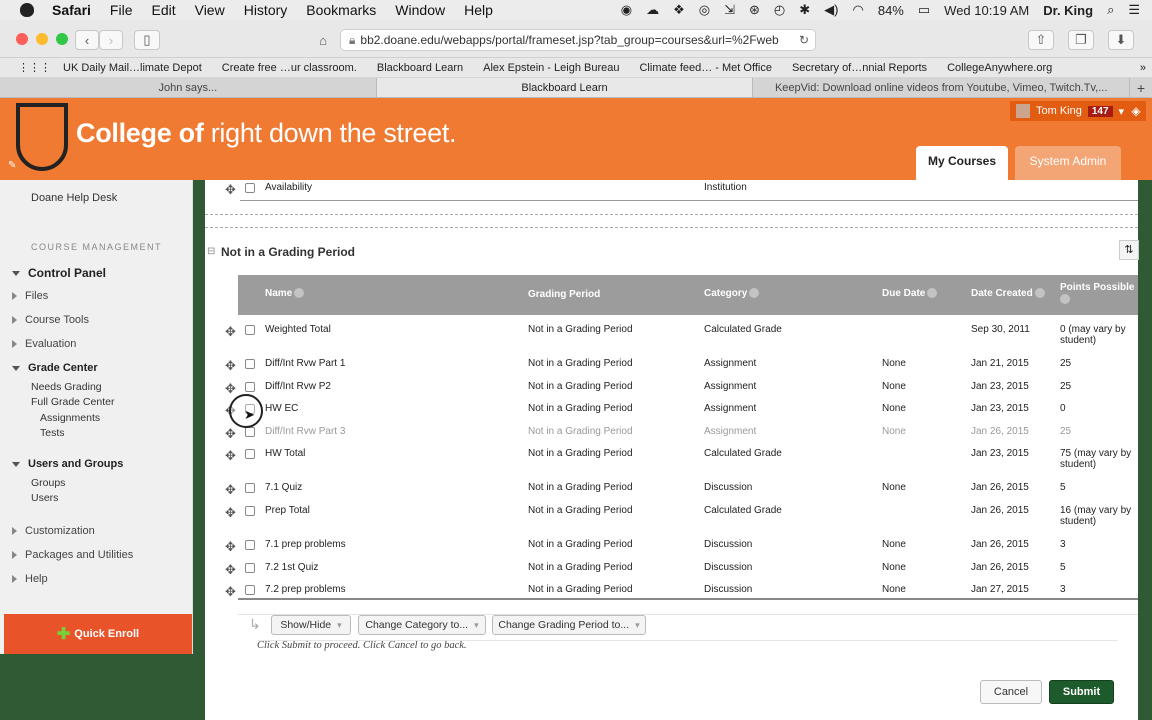 The width and height of the screenshot is (1152, 720). I want to click on column-header-date-created: Date Created, so click(1008, 293).